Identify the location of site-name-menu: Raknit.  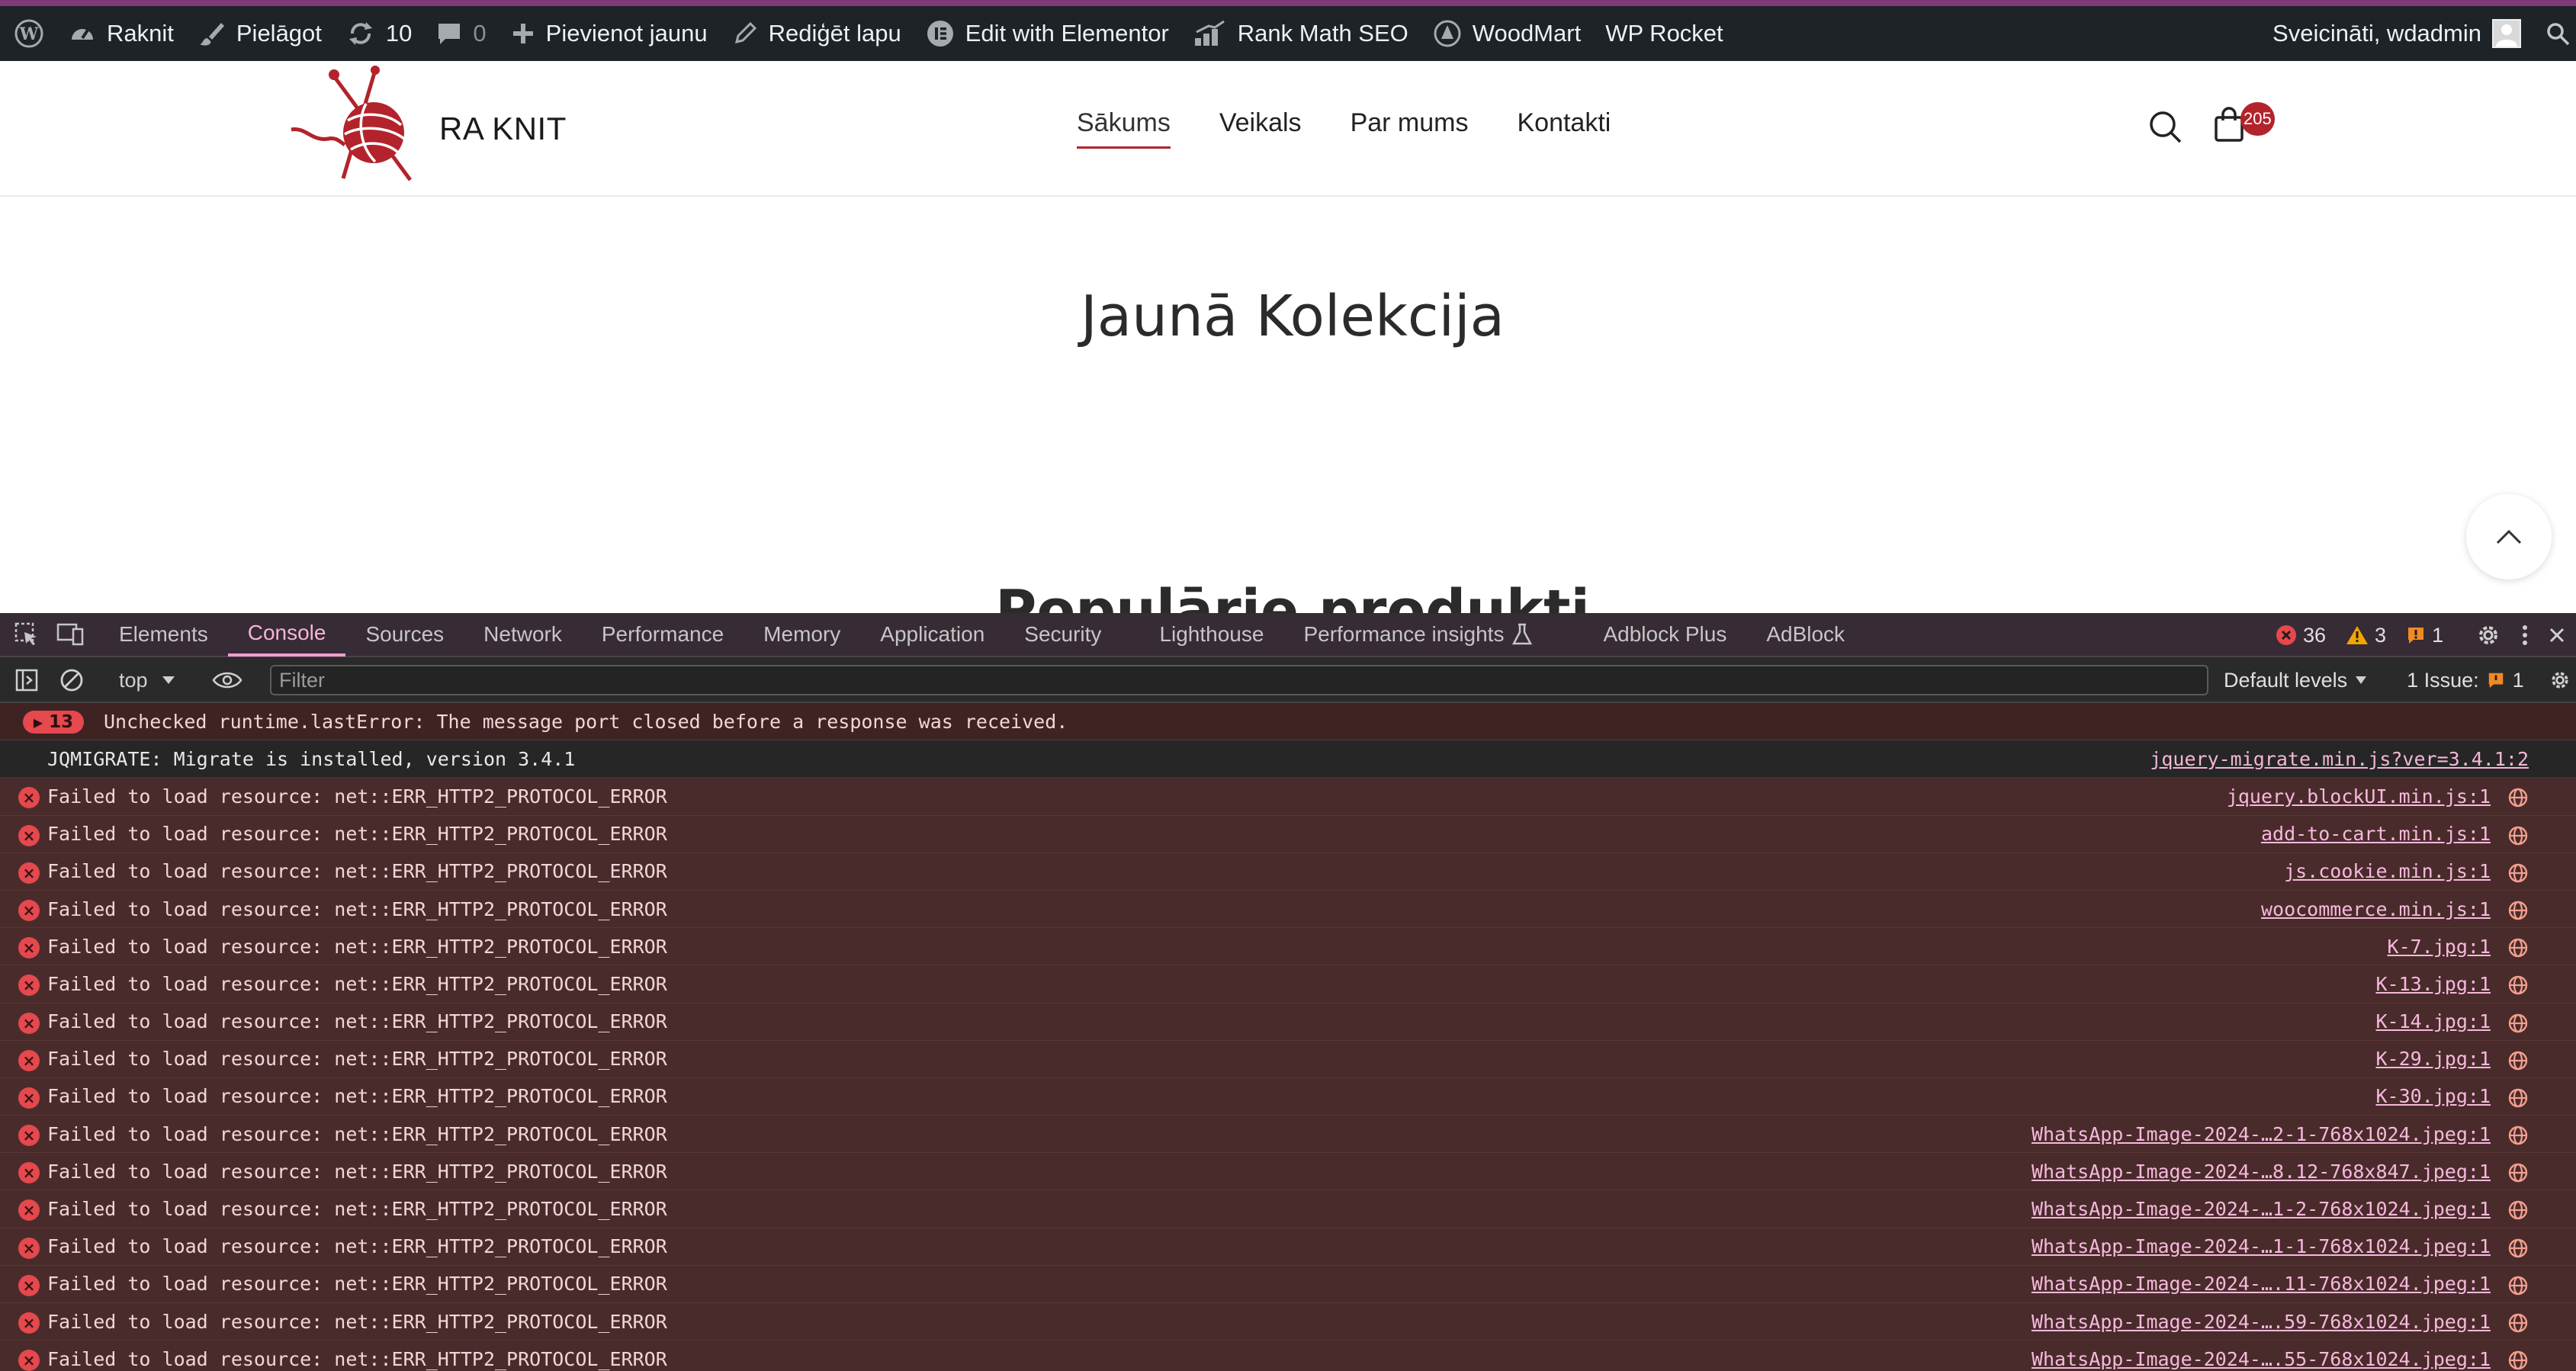
(121, 33).